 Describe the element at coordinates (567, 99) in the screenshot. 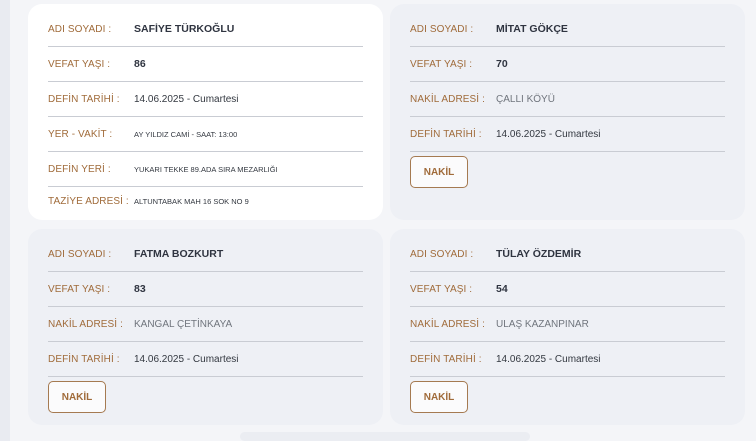

I see `transfer-address-row: NAKİL ADRESİ : ÇALLI KÖYÜ` at that location.